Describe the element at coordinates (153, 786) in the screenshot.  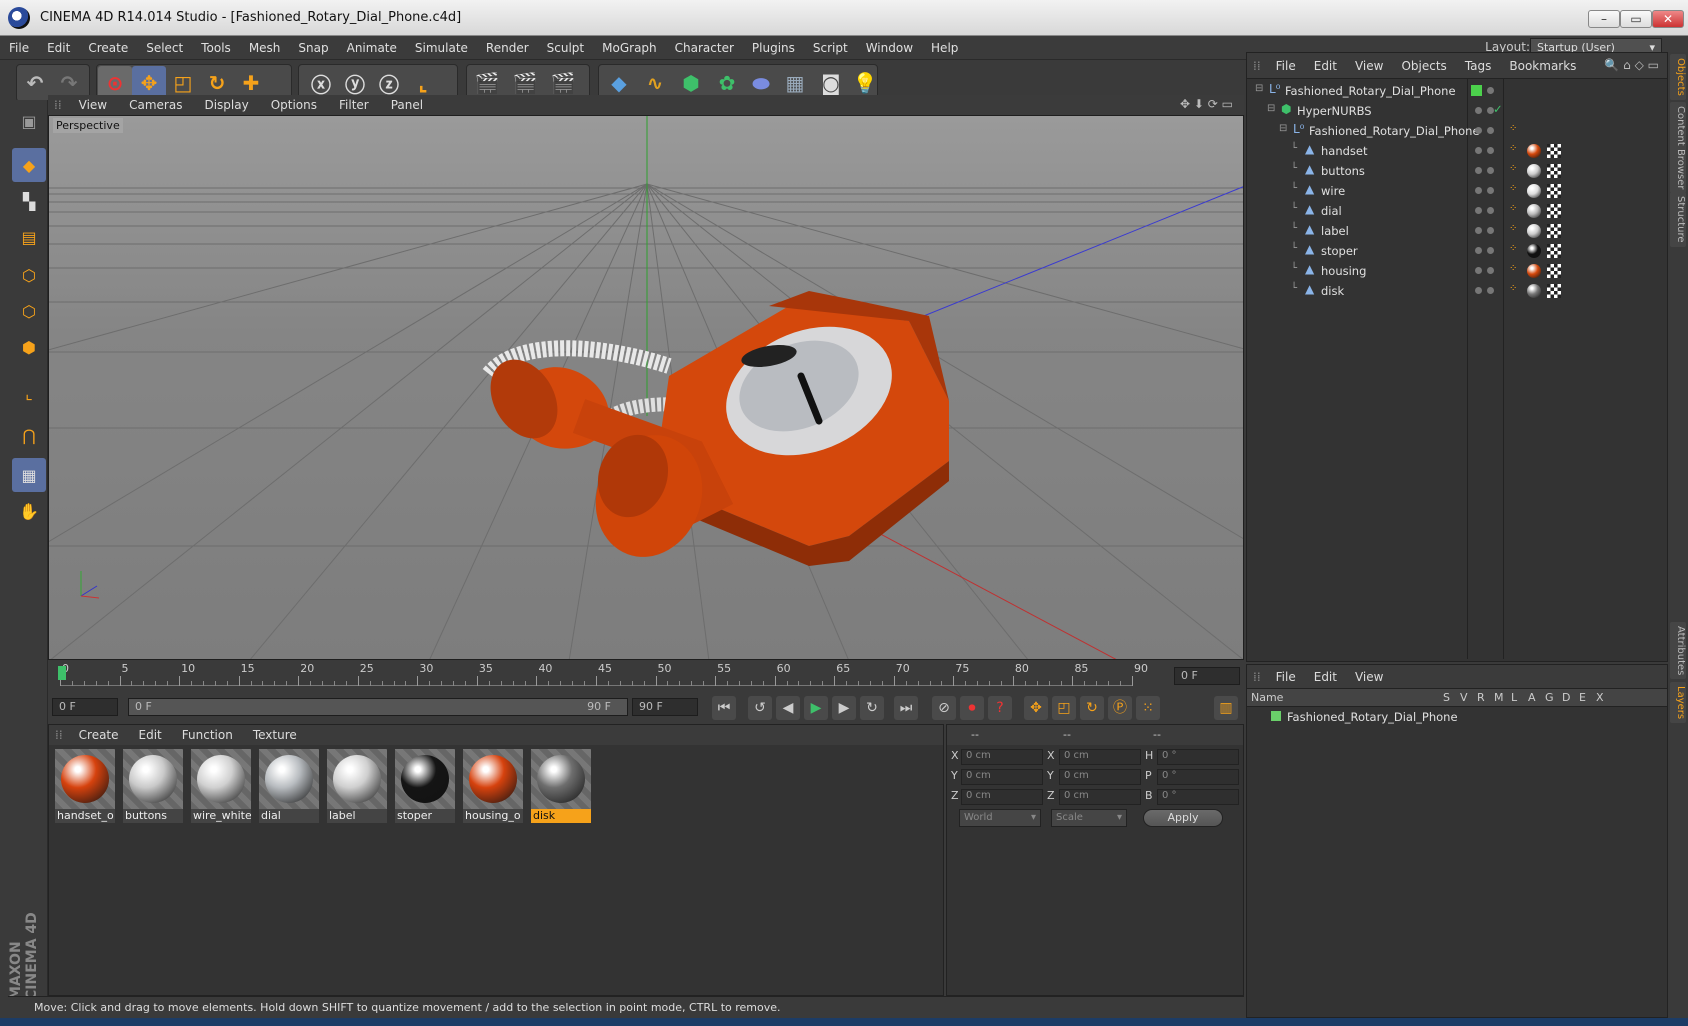
I see `material-swatch: buttons` at that location.